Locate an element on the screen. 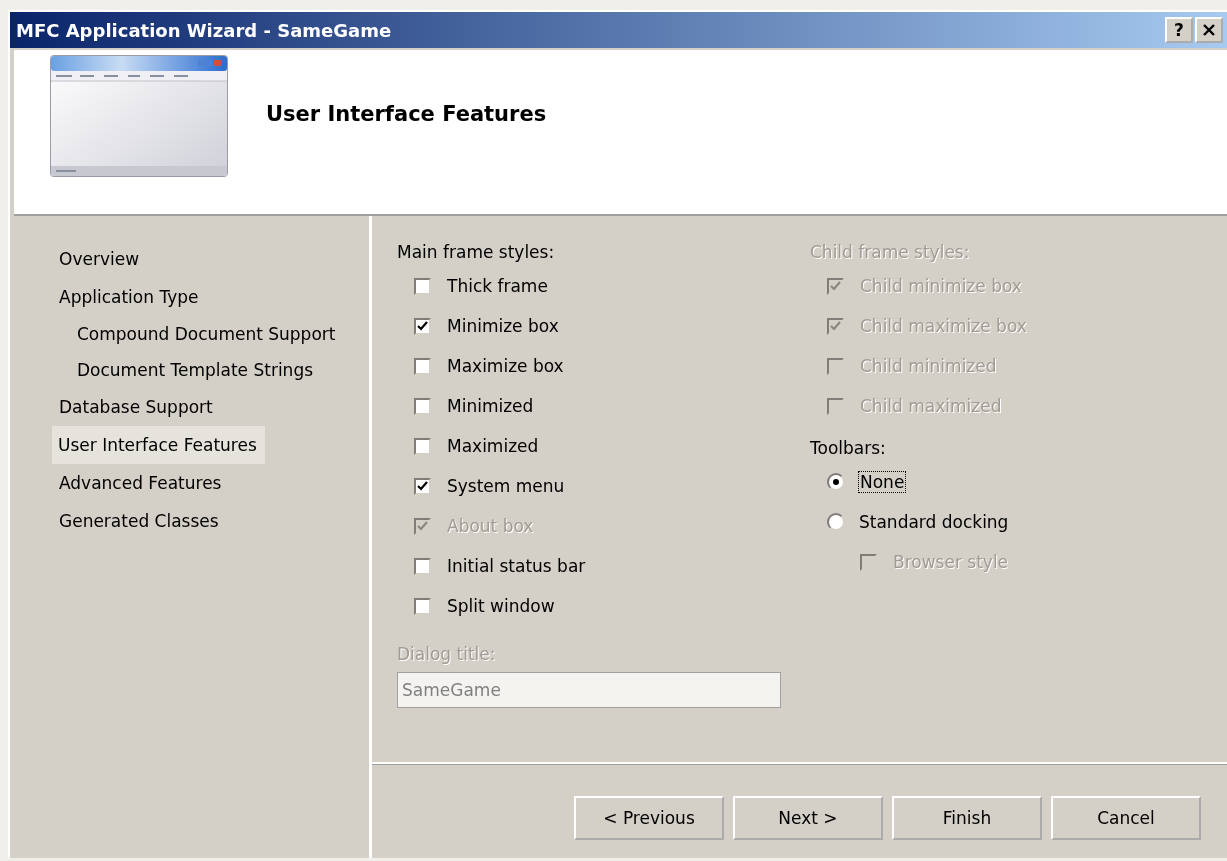  checkbox-label: Minimized is located at coordinates (490, 406).